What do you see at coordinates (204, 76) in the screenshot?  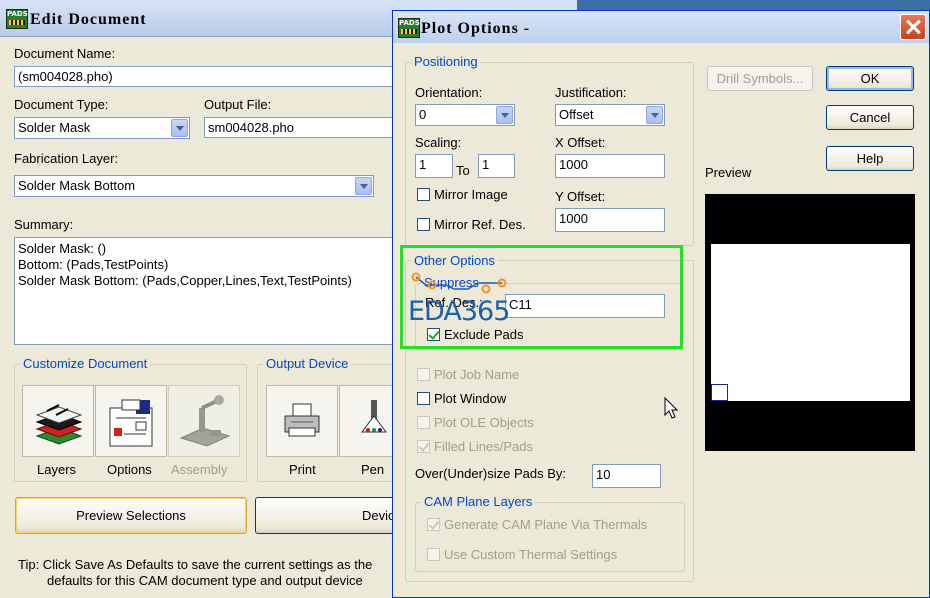 I see `document-name-field: (sm004028.pho)` at bounding box center [204, 76].